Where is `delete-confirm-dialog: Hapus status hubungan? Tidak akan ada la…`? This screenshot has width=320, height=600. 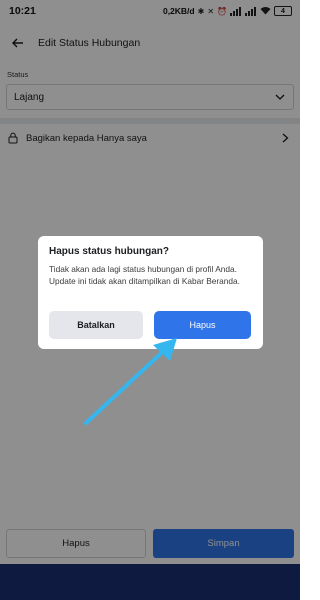
delete-confirm-dialog: Hapus status hubungan? Tidak akan ada la… is located at coordinates (150, 292).